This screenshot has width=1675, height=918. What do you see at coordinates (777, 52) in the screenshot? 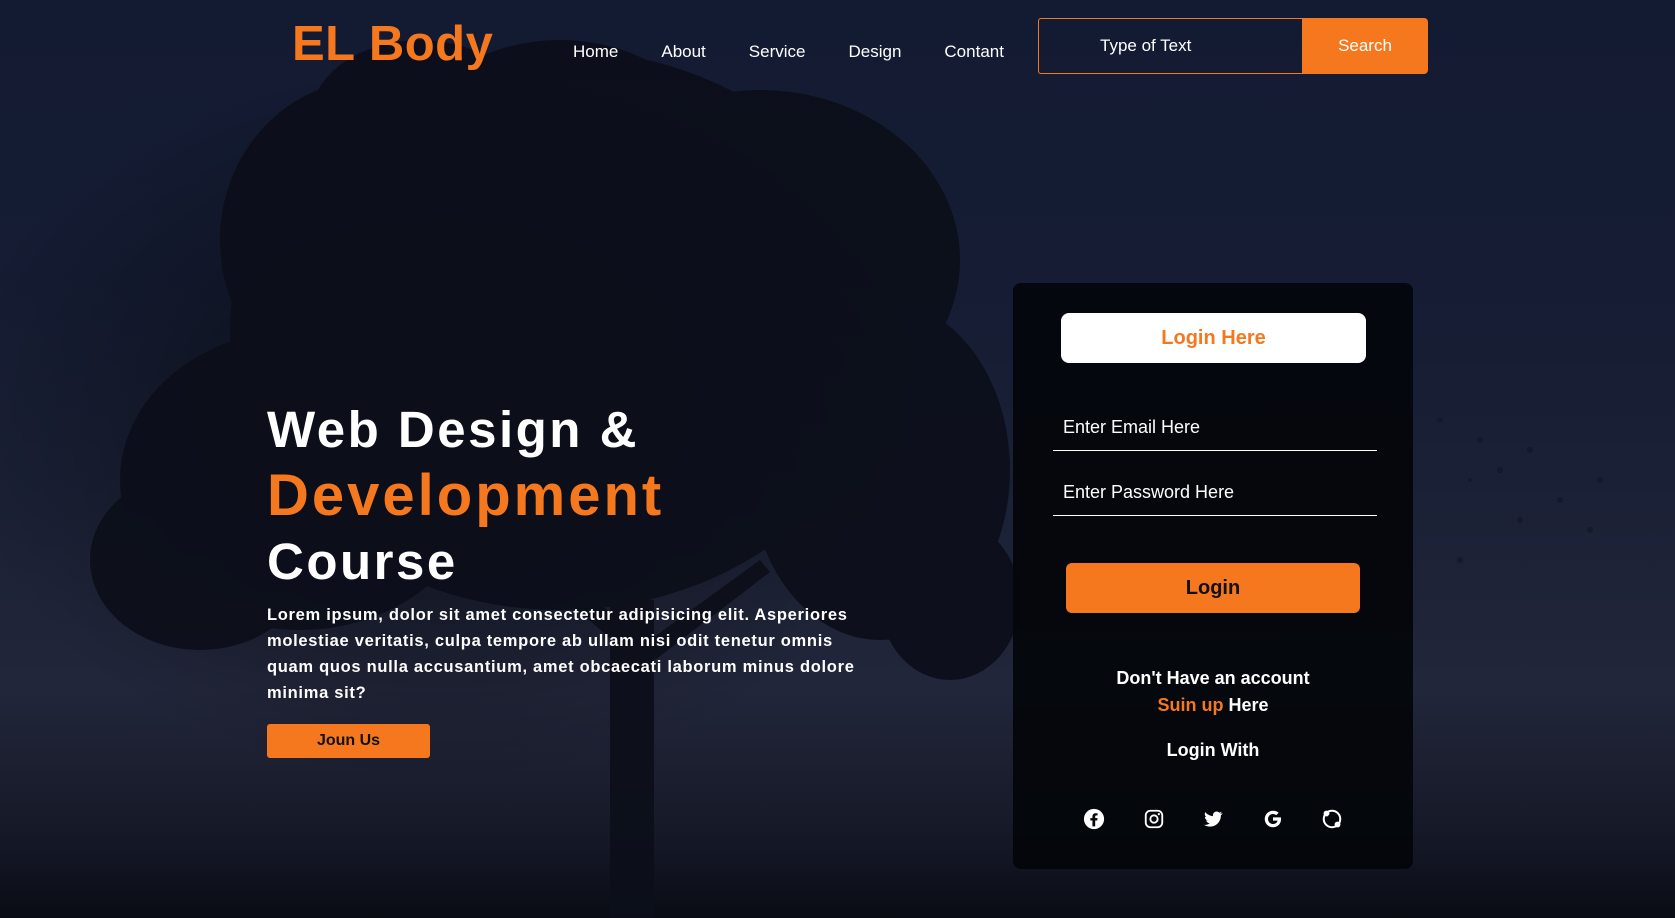
I see `nav-service: Service` at bounding box center [777, 52].